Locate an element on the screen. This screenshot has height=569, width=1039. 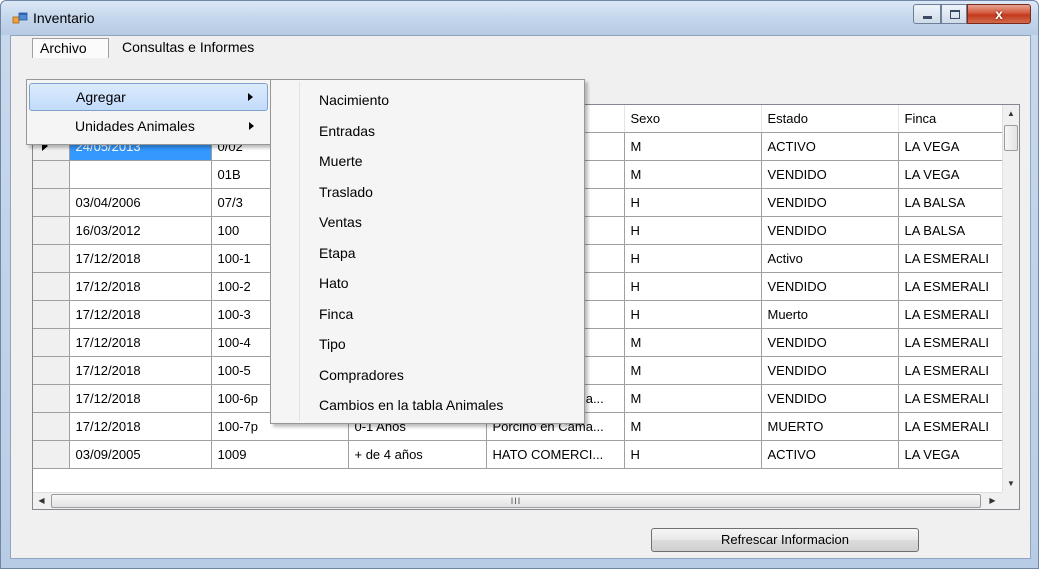
horizontal-scrollbar: ◀ III ▶ is located at coordinates (526, 500).